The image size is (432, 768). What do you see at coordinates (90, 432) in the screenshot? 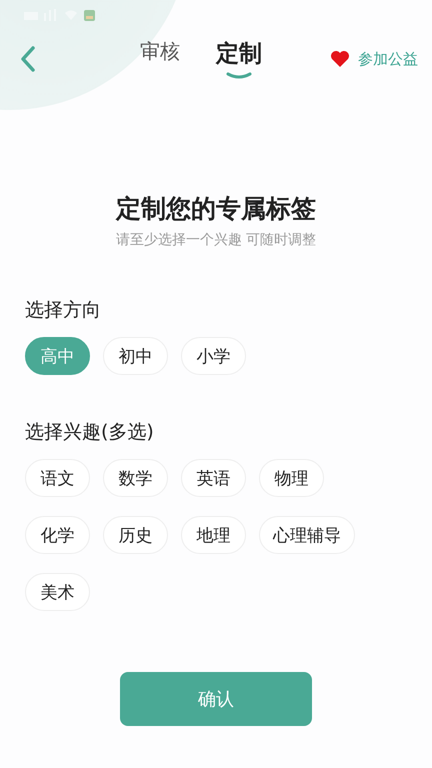
I see `section-label: 选择兴趣(多选)` at bounding box center [90, 432].